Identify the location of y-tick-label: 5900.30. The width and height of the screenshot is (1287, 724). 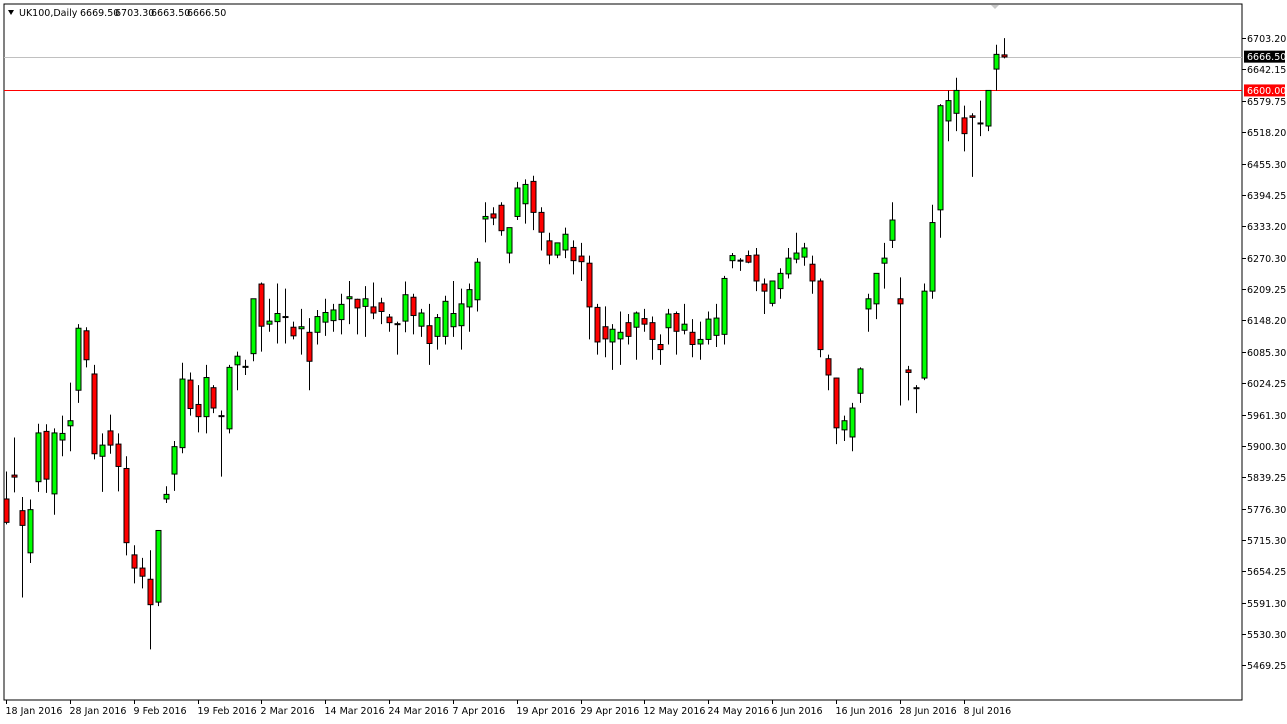
(1266, 447).